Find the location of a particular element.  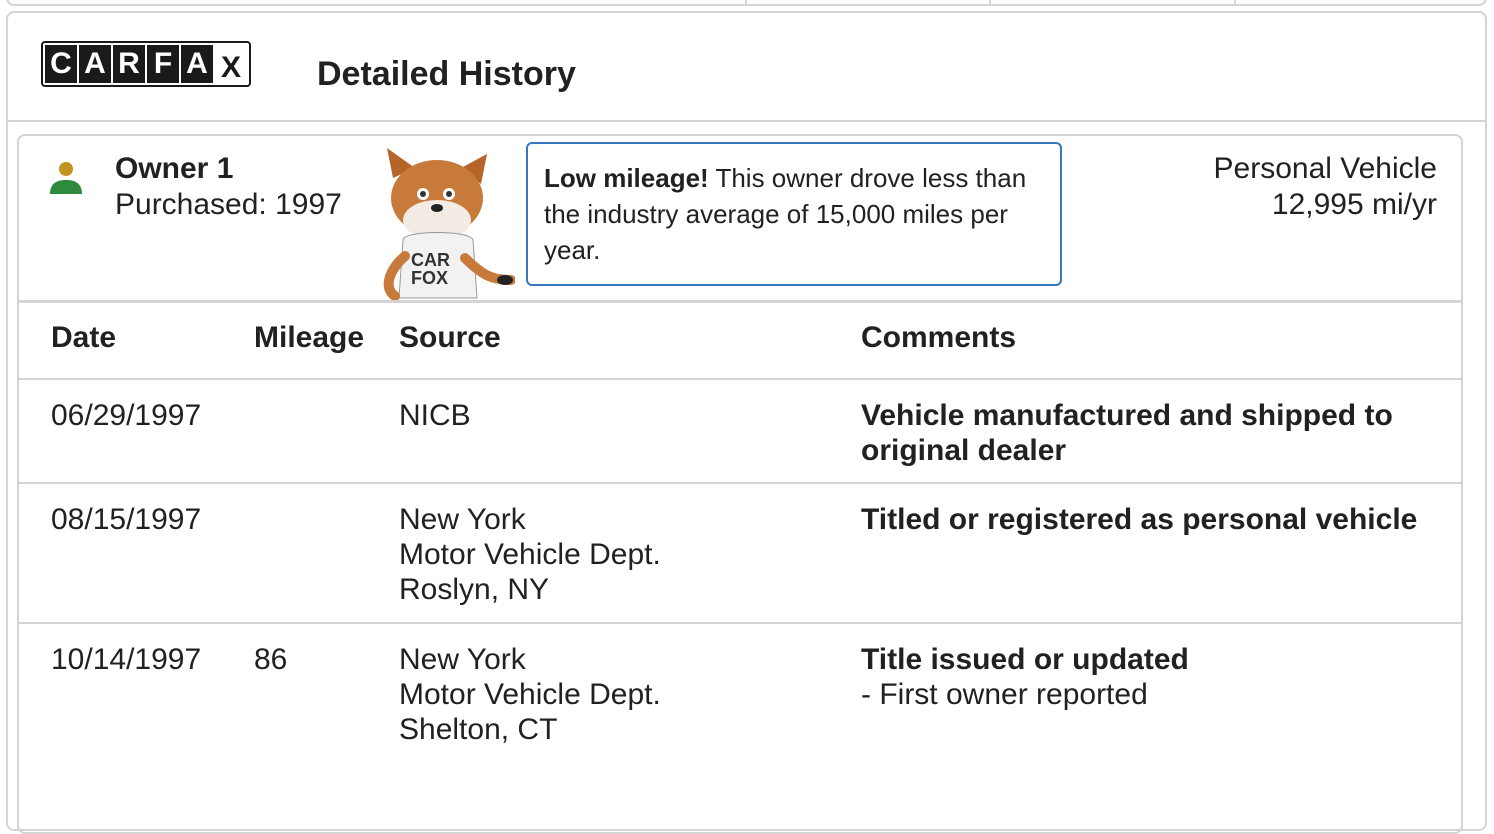

section-title: Detailed History is located at coordinates (446, 74).